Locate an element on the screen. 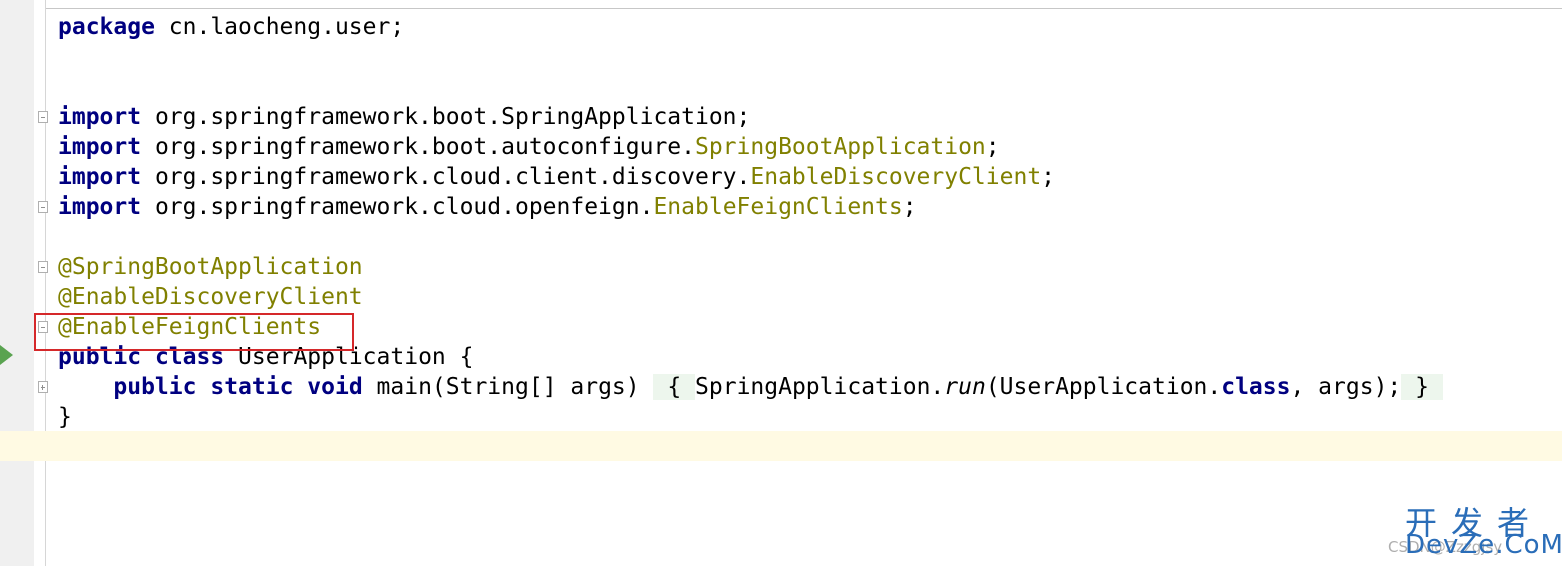 Image resolution: width=1562 pixels, height=566 pixels. expand-method-icon is located at coordinates (43, 387).